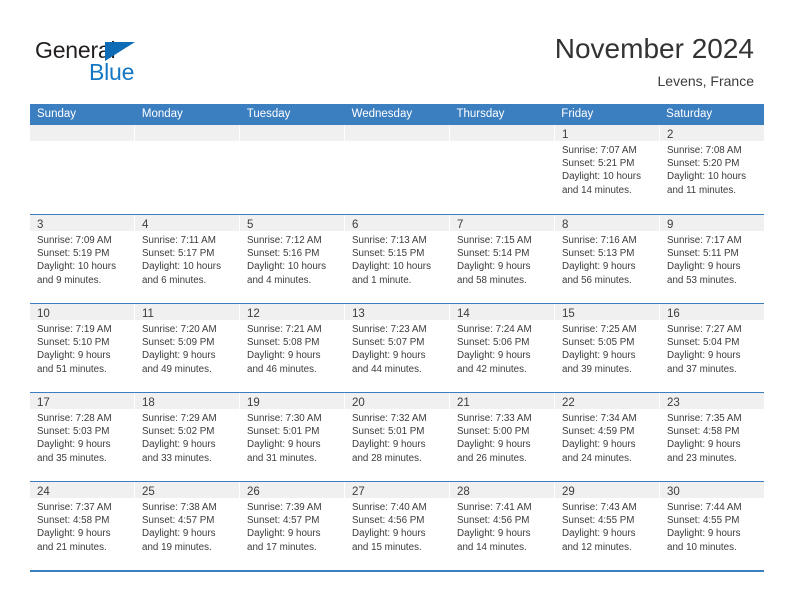  What do you see at coordinates (654, 61) in the screenshot?
I see `title-block: November 2024 Levens, France` at bounding box center [654, 61].